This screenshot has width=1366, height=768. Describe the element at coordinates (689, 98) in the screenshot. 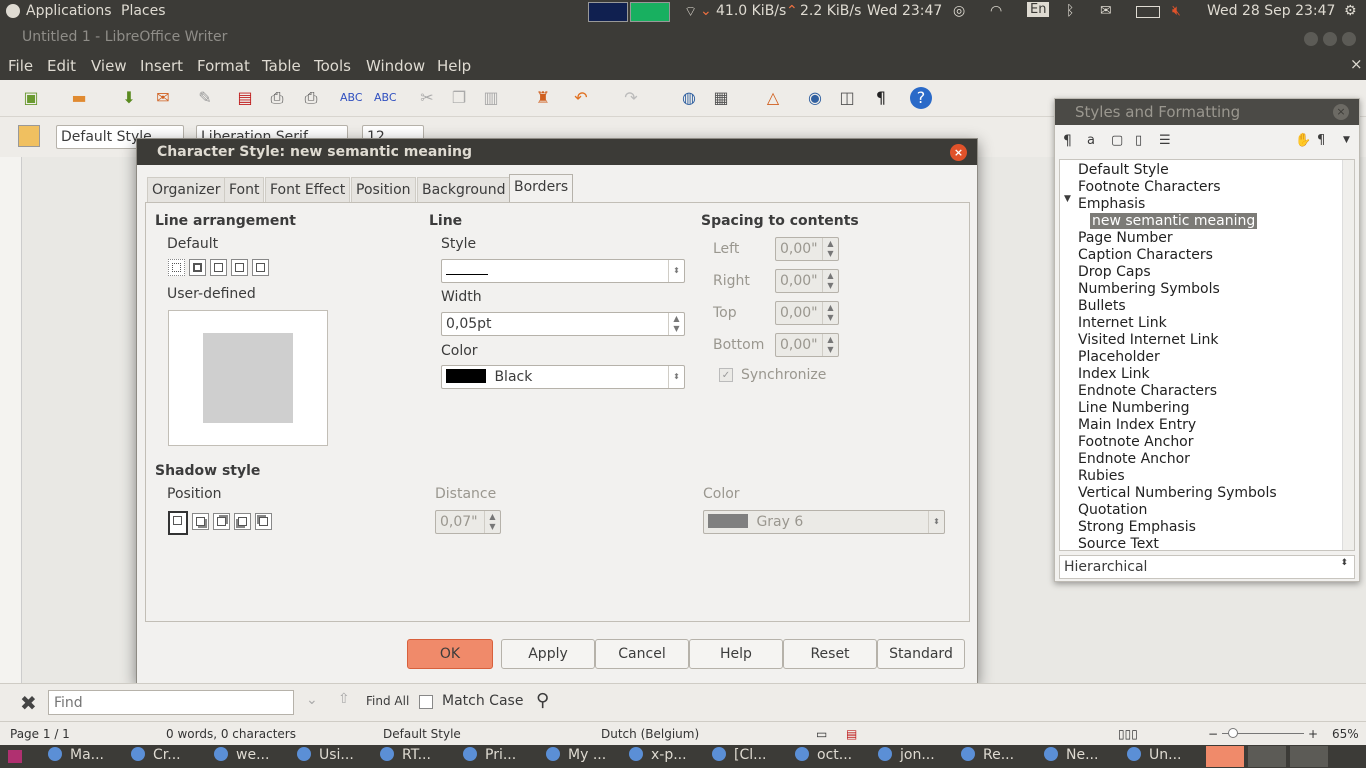

I see `hyperlink-icon: ◍` at that location.